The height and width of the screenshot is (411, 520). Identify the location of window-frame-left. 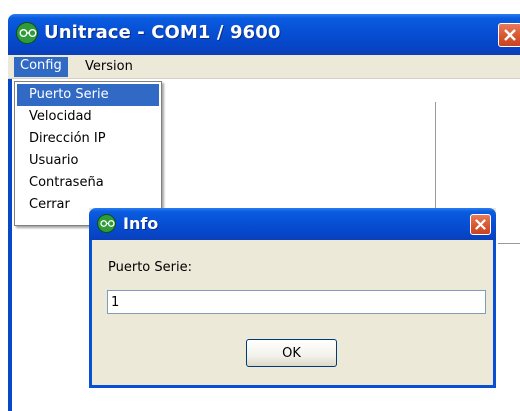
(10, 245).